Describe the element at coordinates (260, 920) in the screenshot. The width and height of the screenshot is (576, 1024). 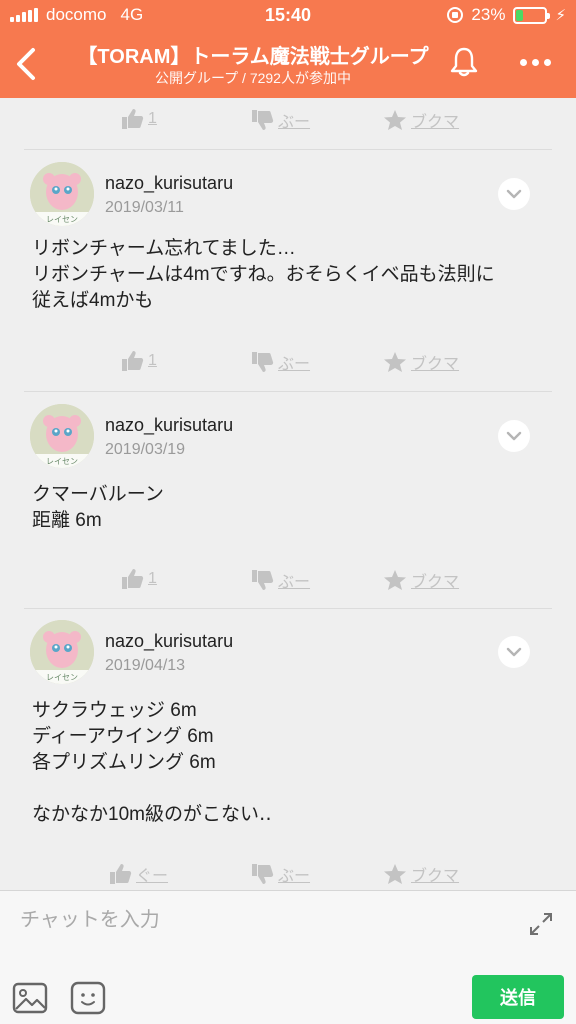
I see `chat-input` at that location.